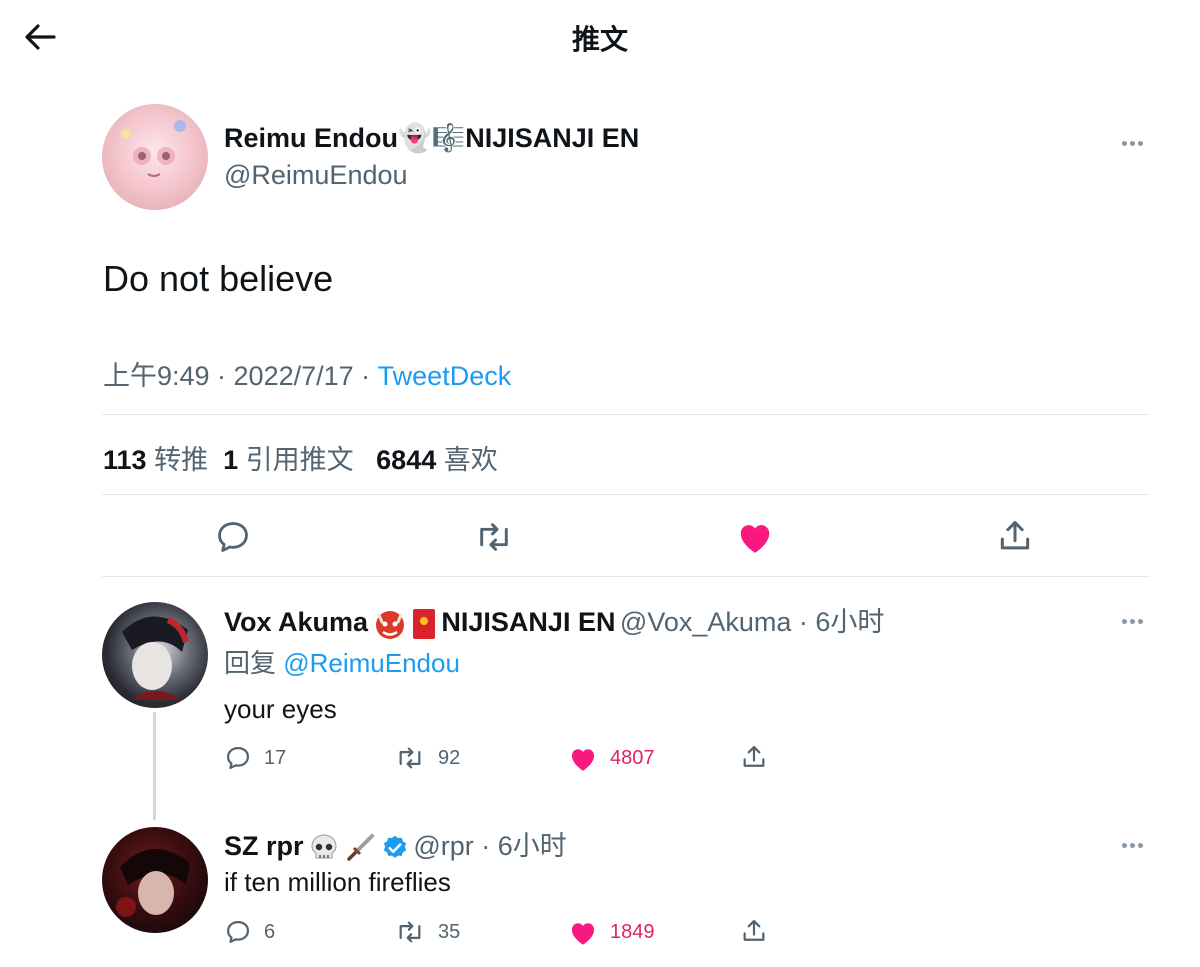 The height and width of the screenshot is (967, 1200). Describe the element at coordinates (296, 622) in the screenshot. I see `reply-author-name: Vox Akuma` at that location.